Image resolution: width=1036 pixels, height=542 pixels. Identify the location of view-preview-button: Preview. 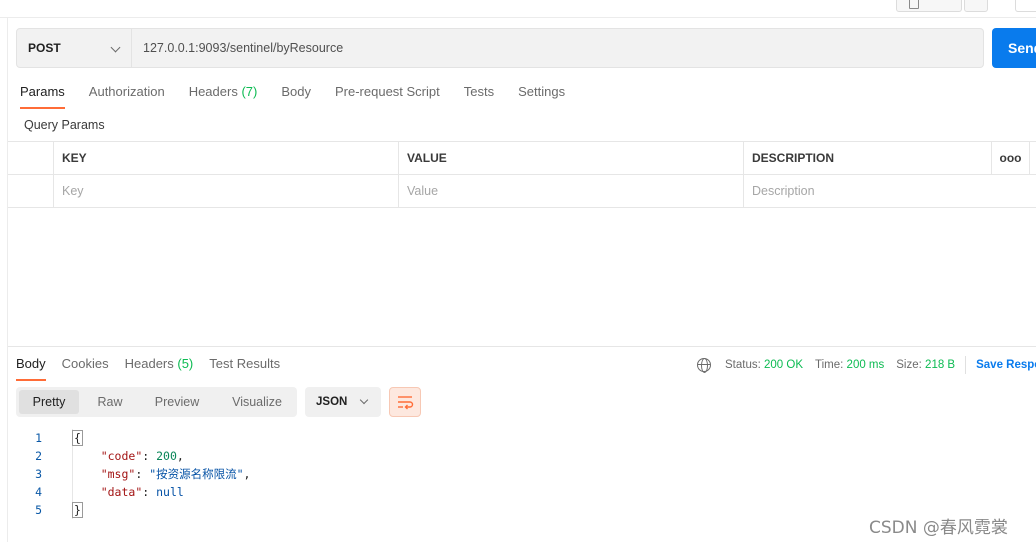
(177, 402).